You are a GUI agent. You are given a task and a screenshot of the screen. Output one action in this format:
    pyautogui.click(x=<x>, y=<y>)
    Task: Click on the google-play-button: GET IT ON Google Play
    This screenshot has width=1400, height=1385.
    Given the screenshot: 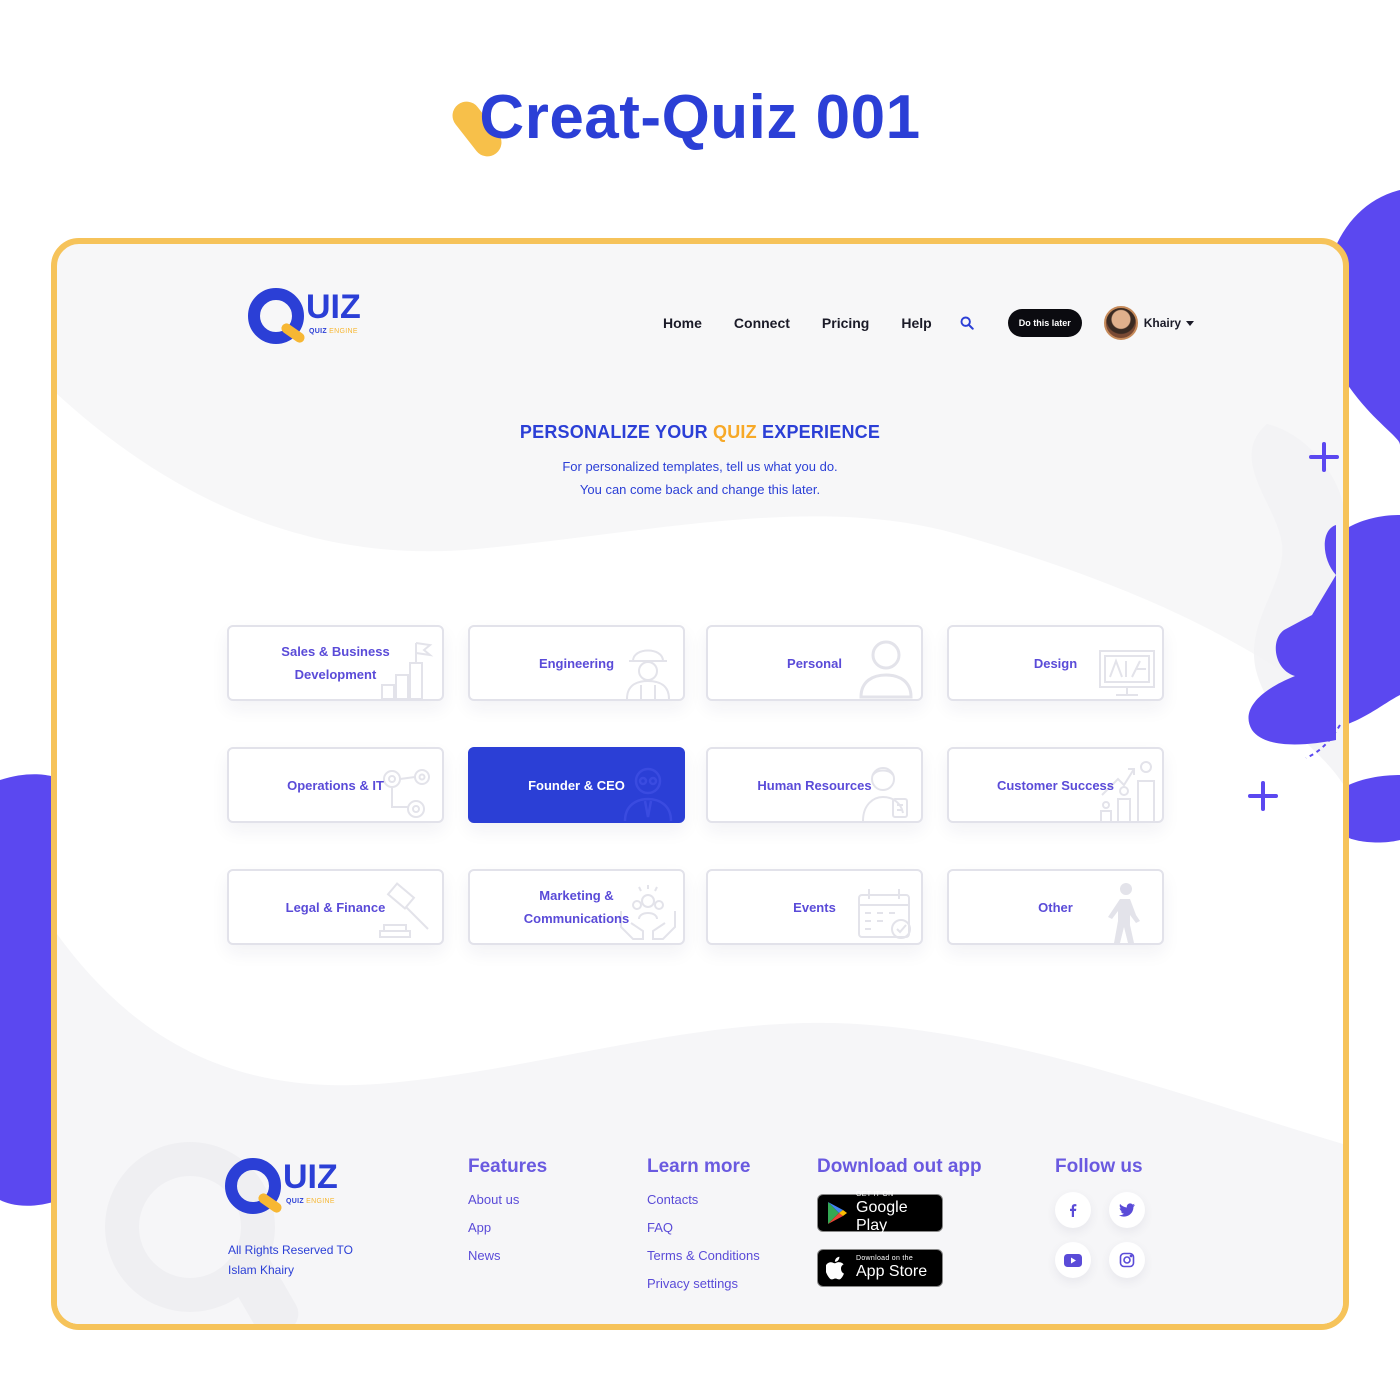 What is the action you would take?
    pyautogui.click(x=880, y=1213)
    